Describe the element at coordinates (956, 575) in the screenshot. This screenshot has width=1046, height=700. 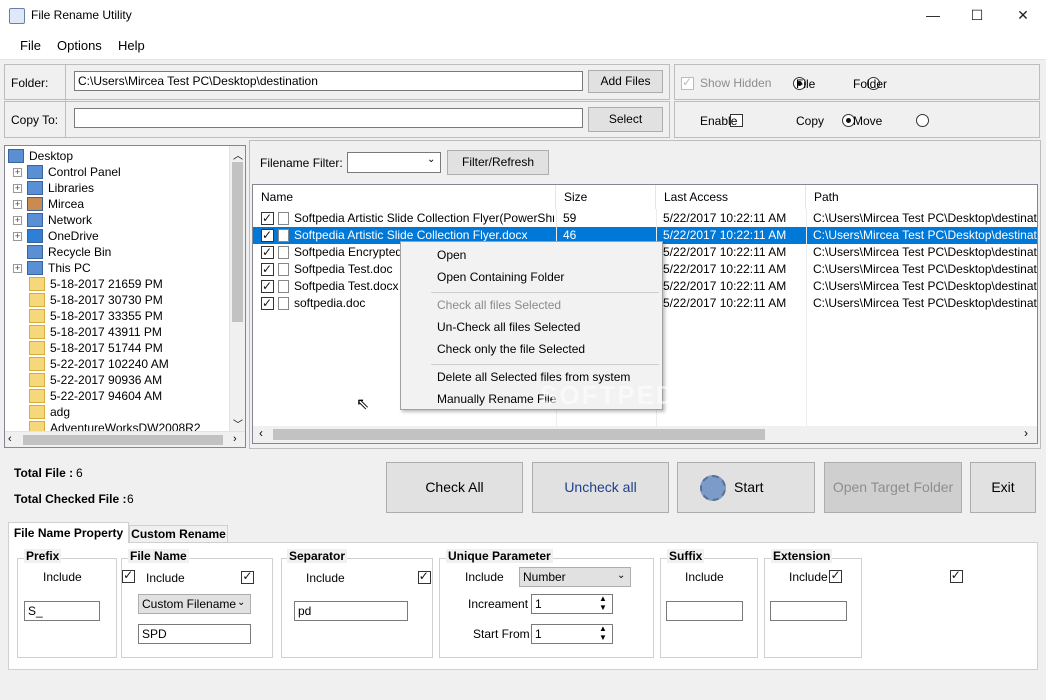
I see `extension-include-checkbox` at that location.